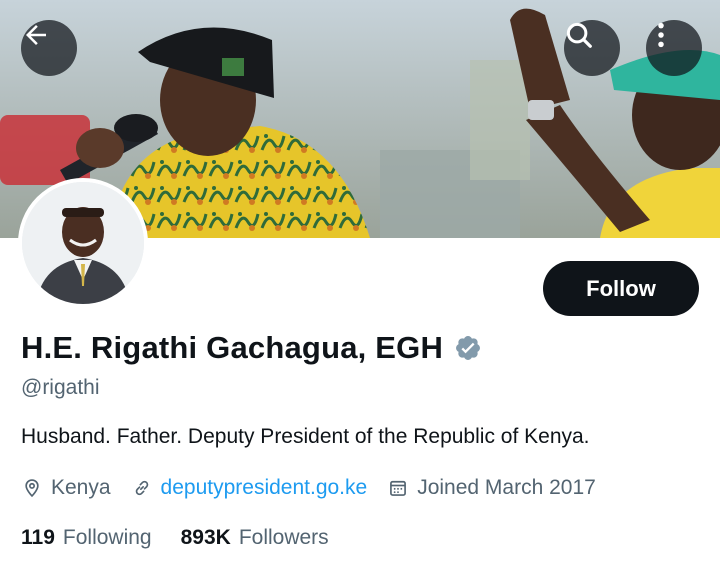 The height and width of the screenshot is (588, 720). What do you see at coordinates (674, 48) in the screenshot?
I see `more-options-button` at bounding box center [674, 48].